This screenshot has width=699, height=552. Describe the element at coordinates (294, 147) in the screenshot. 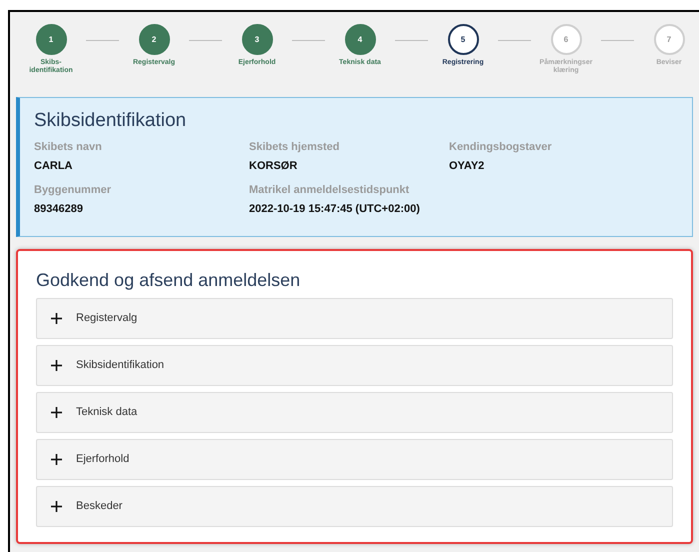

I see `field-label: Skibets hjemsted` at that location.